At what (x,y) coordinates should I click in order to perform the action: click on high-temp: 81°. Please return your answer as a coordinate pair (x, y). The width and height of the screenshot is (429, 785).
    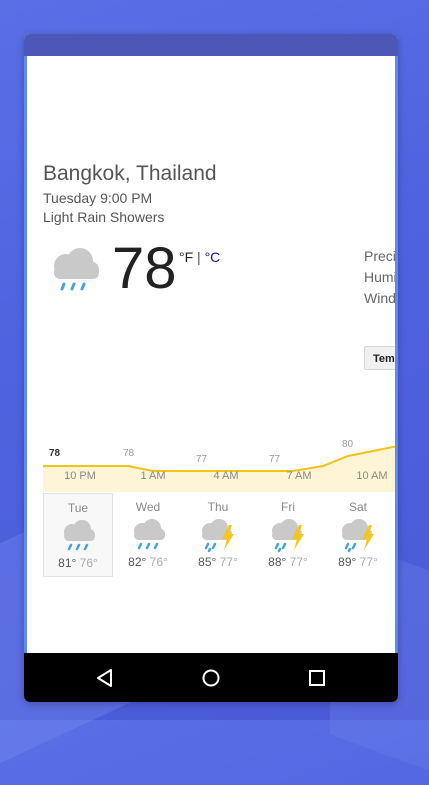
    Looking at the image, I should click on (67, 563).